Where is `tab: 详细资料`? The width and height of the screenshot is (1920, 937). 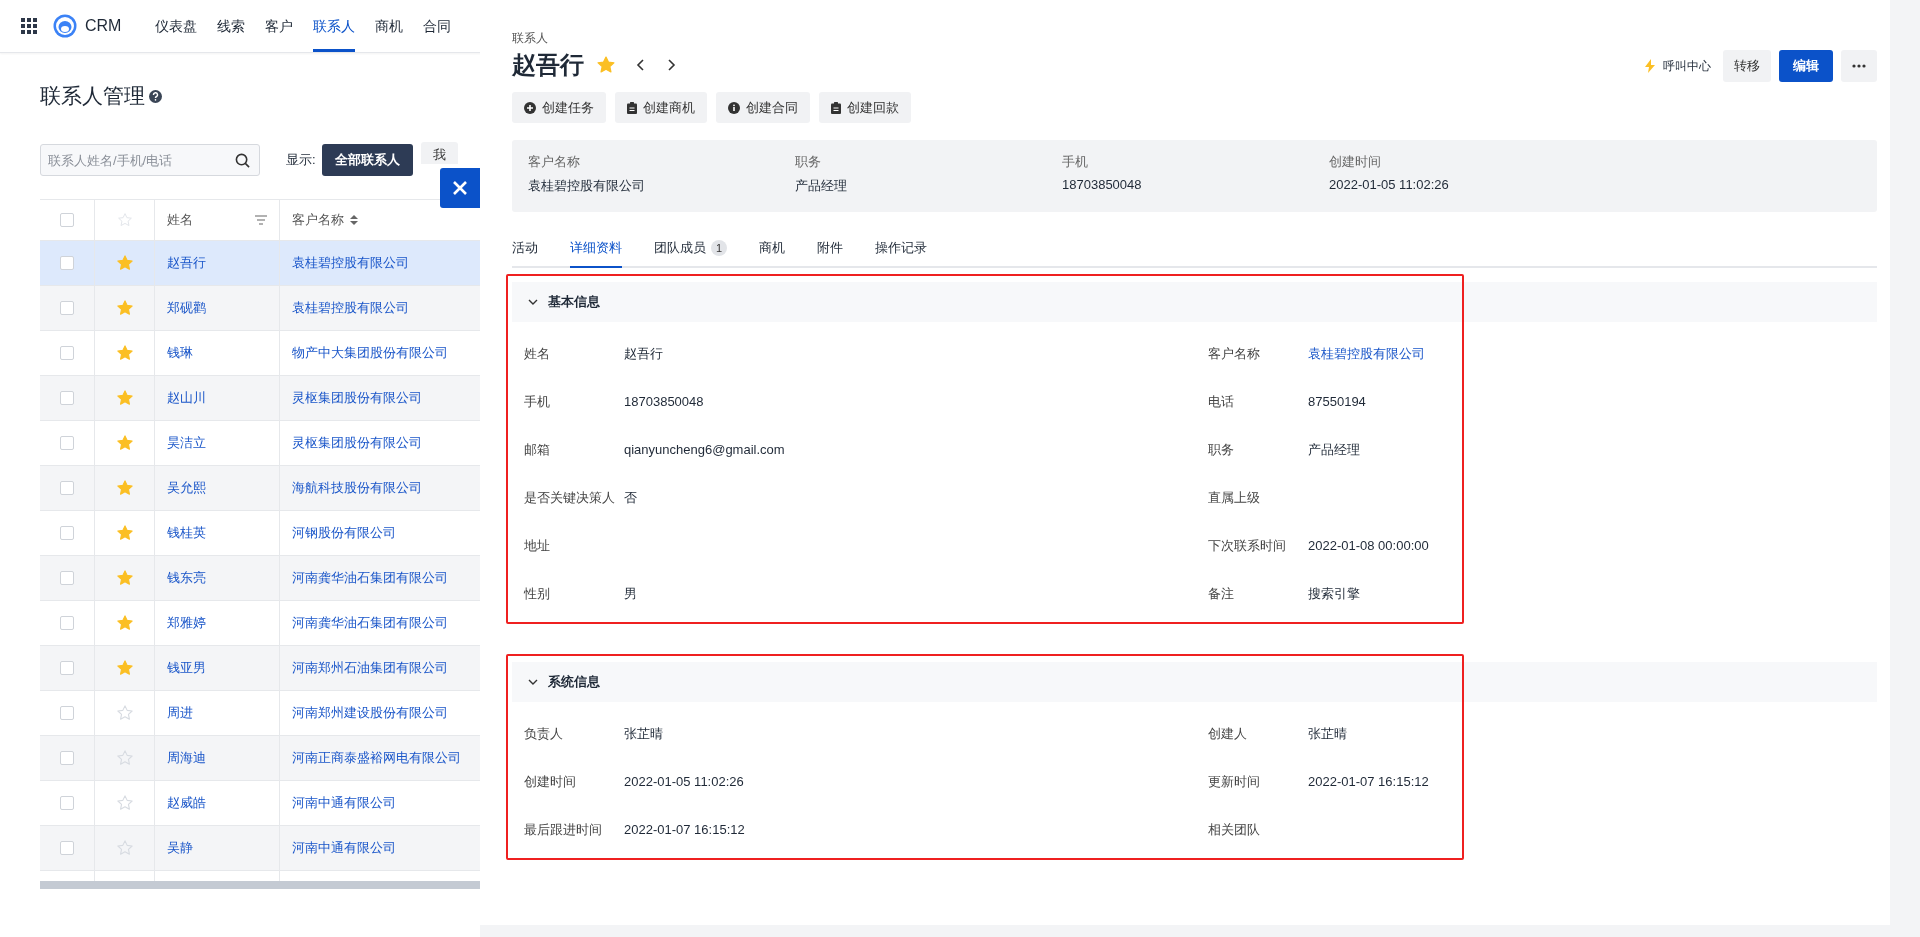
tab: 详细资料 is located at coordinates (596, 251).